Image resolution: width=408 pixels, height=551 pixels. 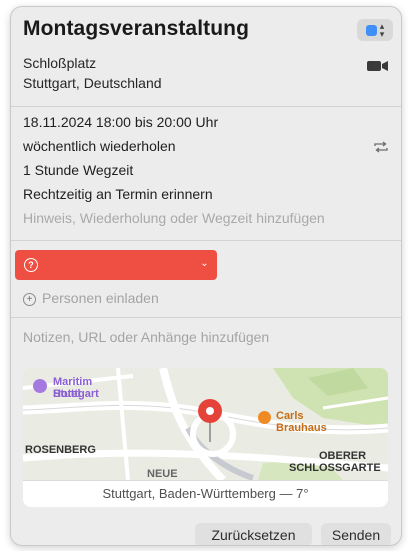 I want to click on map-caption: Stuttgart, Baden-Württemberg — 7°, so click(x=205, y=493).